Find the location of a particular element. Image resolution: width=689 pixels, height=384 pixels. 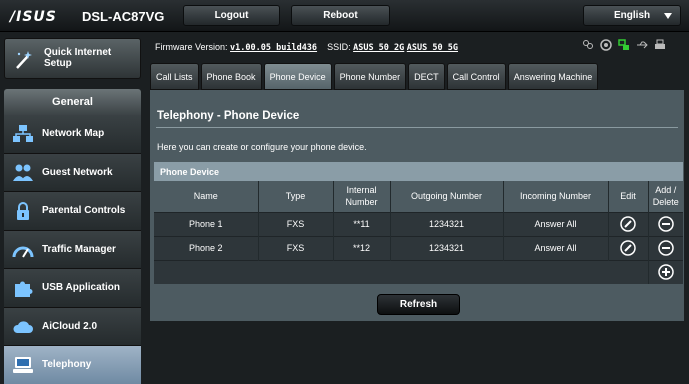

column-header: Edit is located at coordinates (627, 196).